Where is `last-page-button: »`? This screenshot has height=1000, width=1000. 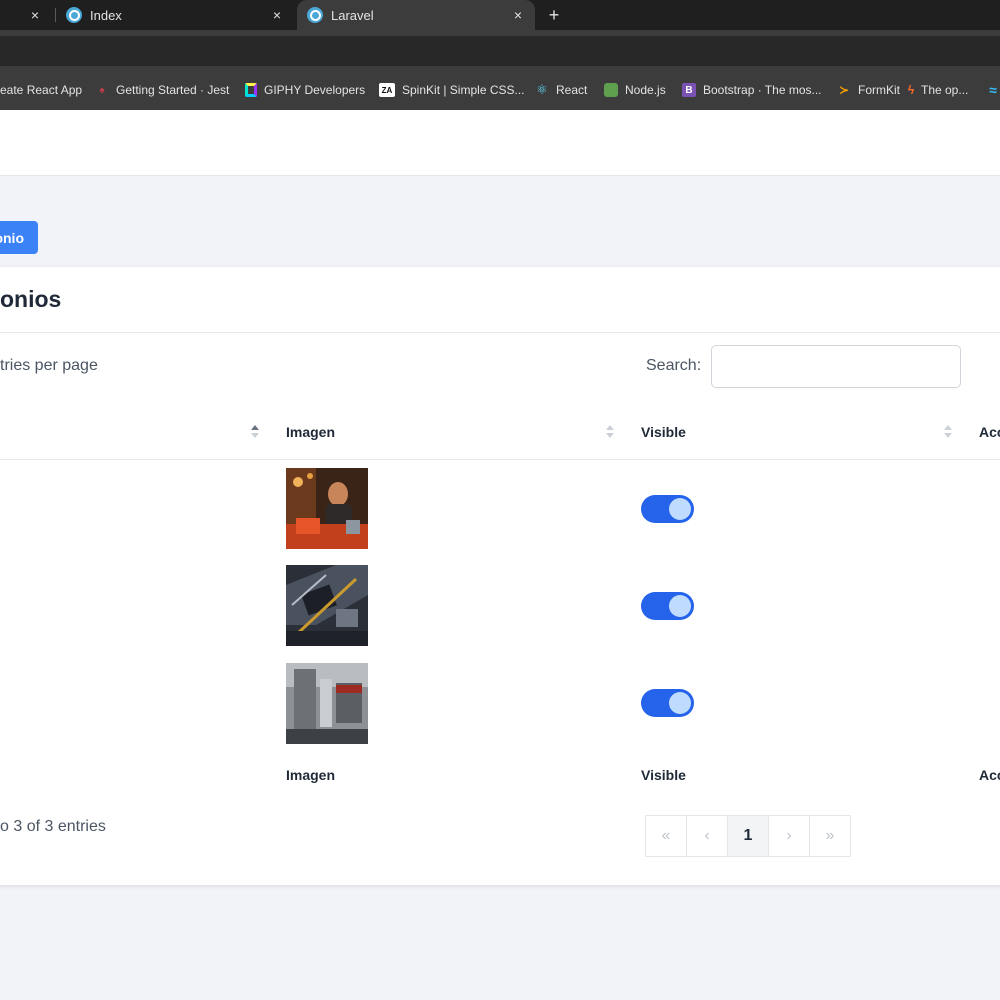 last-page-button: » is located at coordinates (830, 836).